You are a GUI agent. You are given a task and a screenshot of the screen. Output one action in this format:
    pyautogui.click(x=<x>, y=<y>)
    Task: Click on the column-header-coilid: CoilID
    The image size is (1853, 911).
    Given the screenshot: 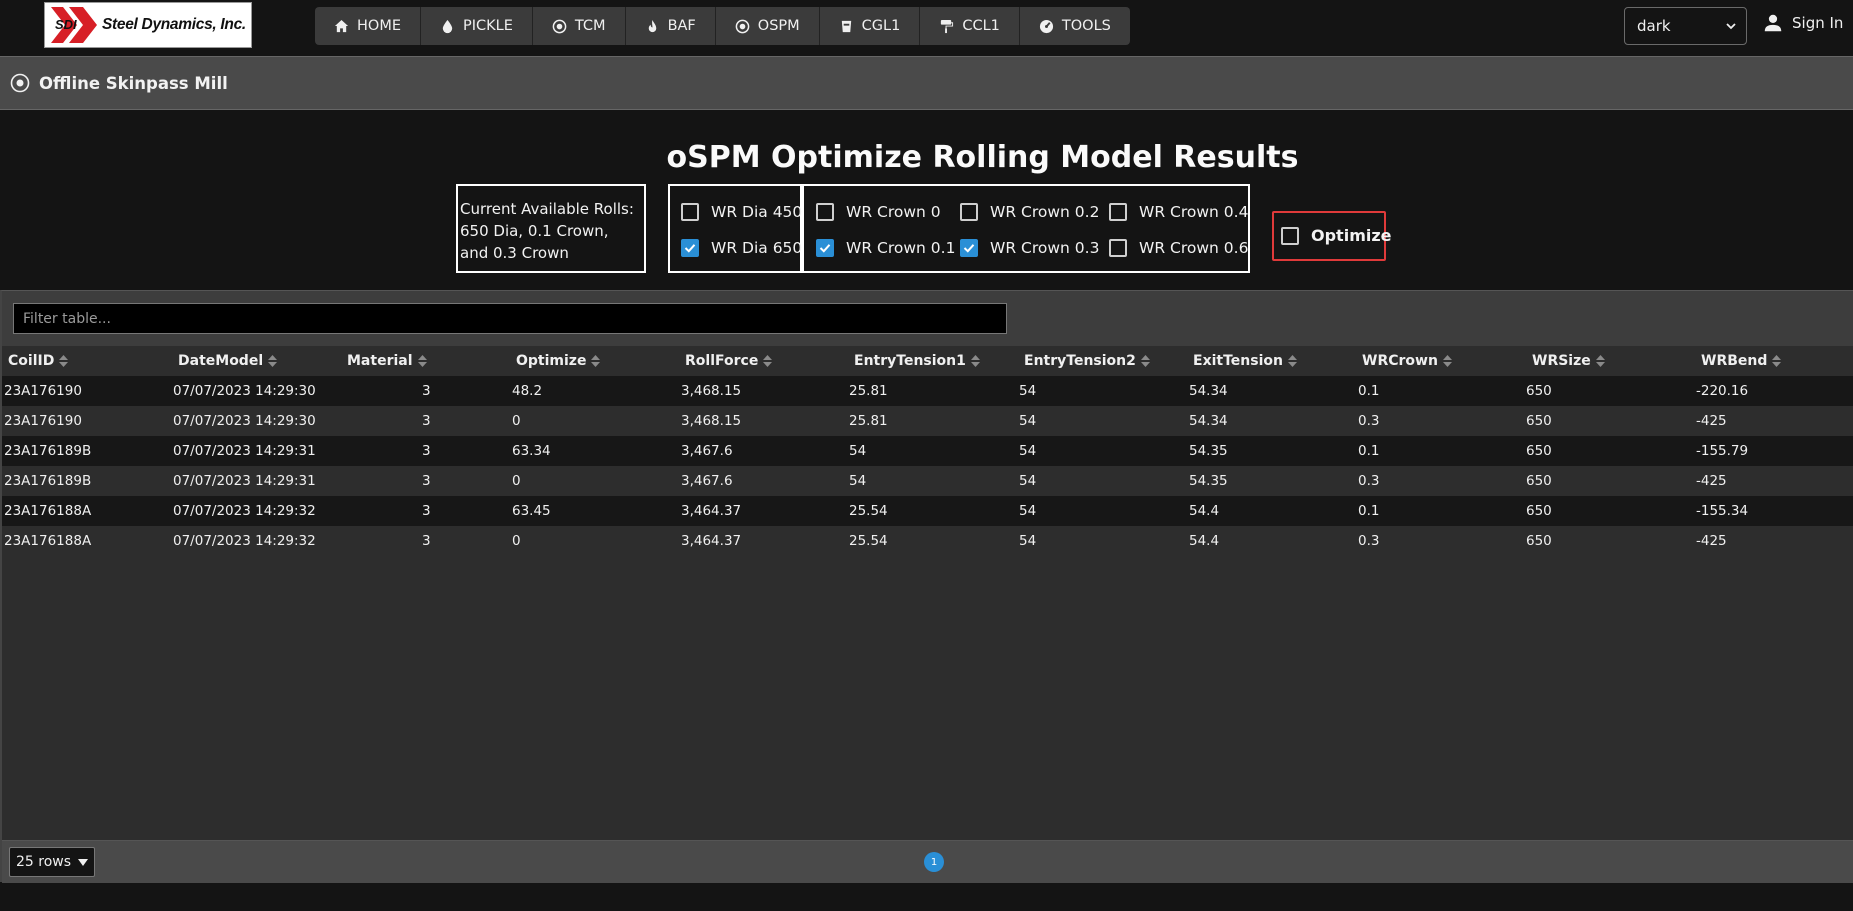 What is the action you would take?
    pyautogui.click(x=38, y=361)
    